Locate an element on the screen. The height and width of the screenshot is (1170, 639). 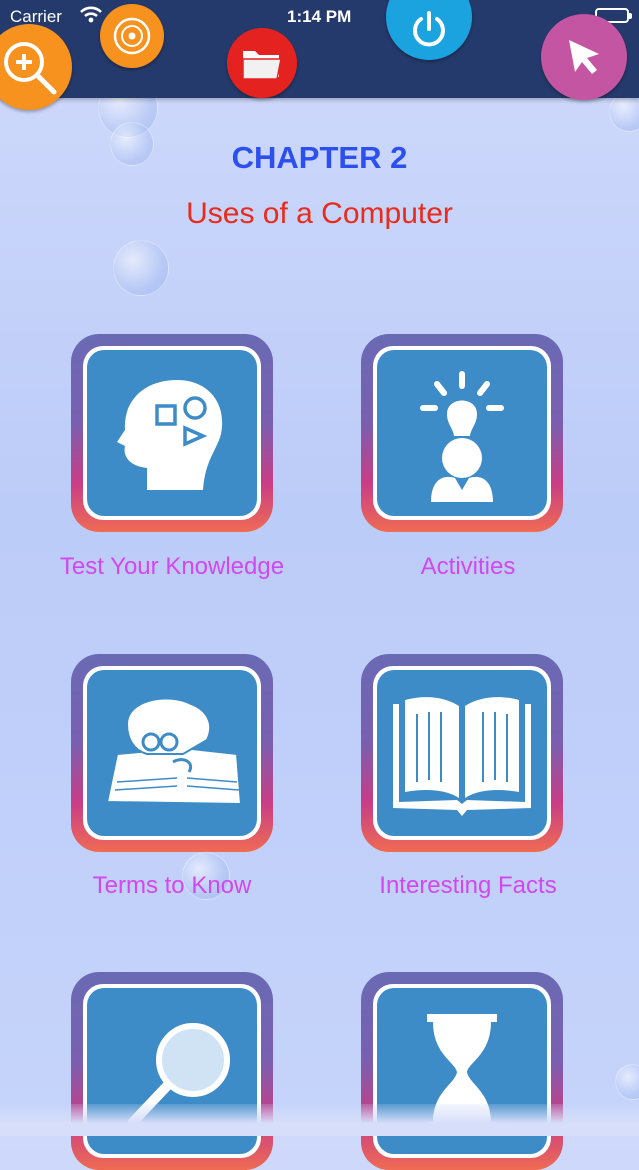
tile-test-your-knowledge is located at coordinates (172, 433).